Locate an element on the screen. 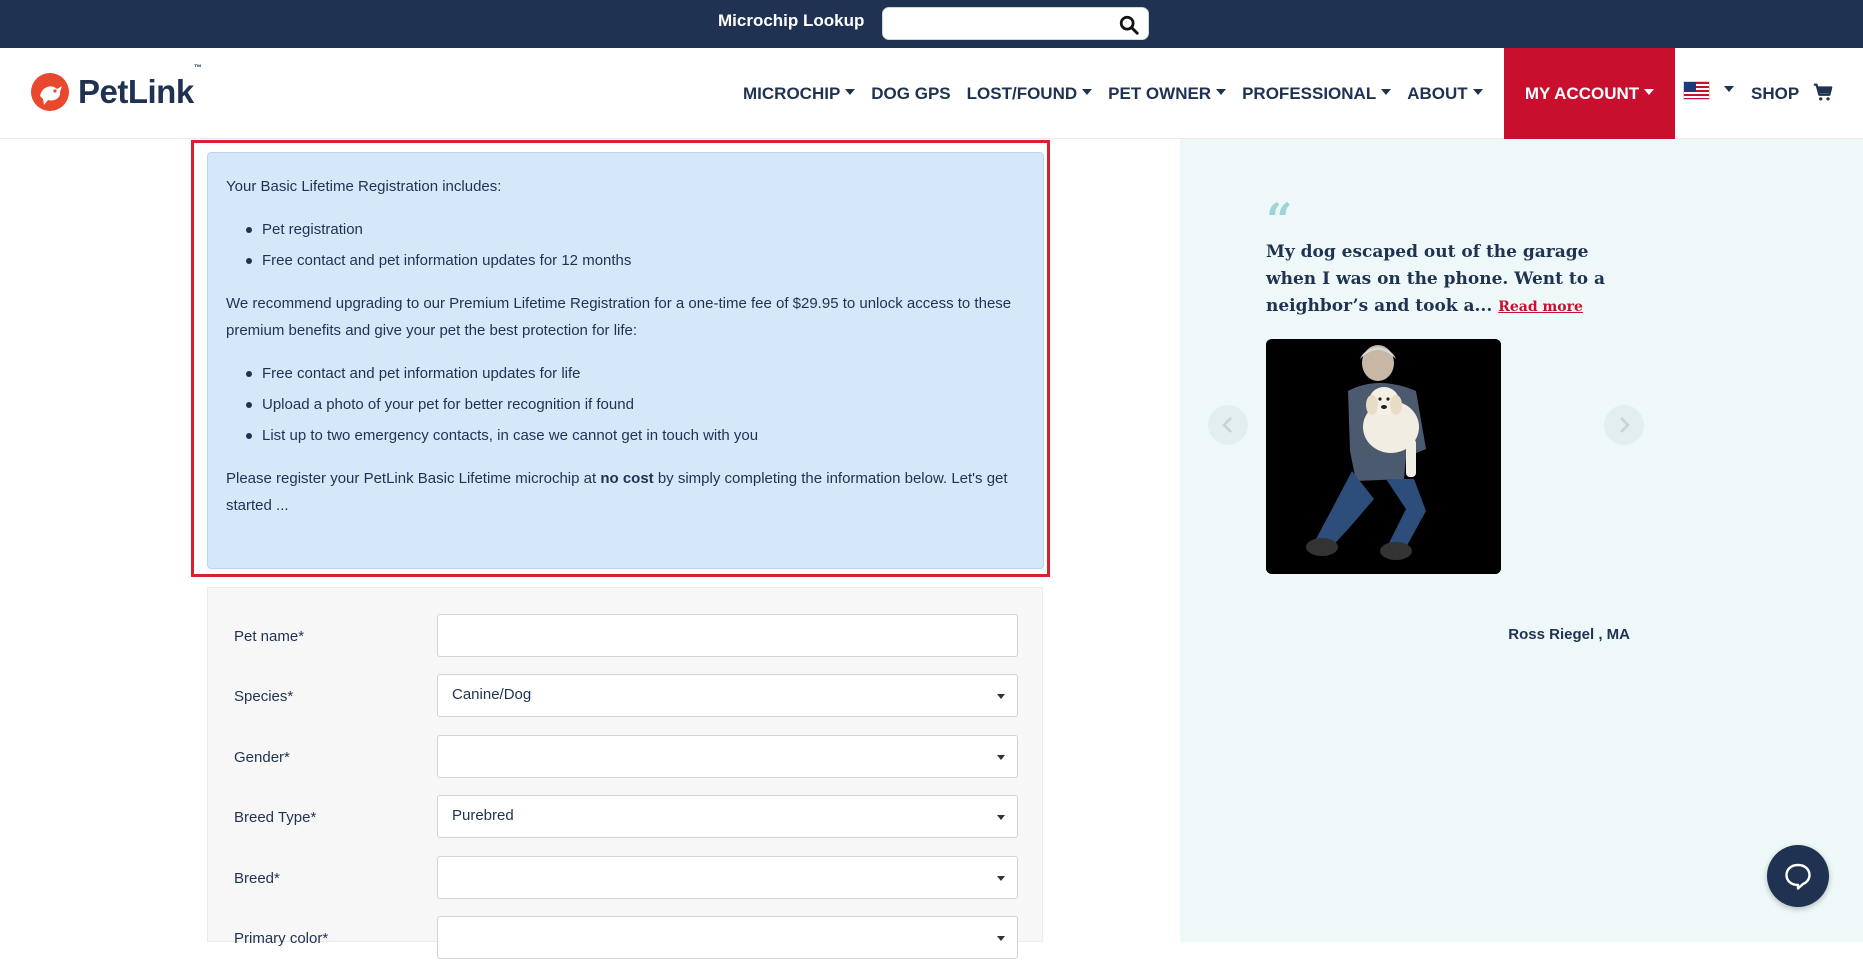 This screenshot has height=960, width=1863. us-flag-icon is located at coordinates (1696, 90).